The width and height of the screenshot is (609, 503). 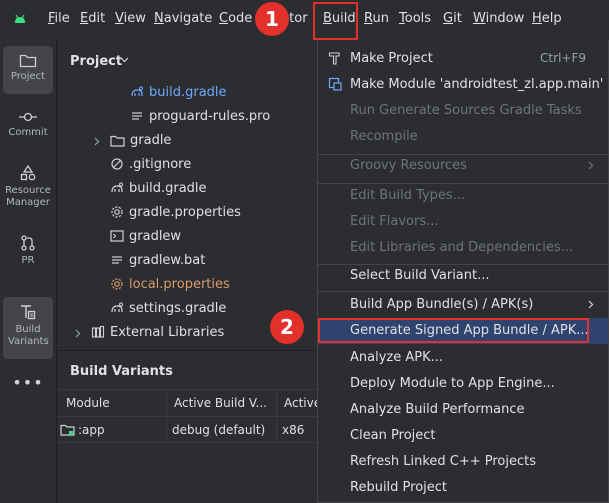 What do you see at coordinates (415, 18) in the screenshot?
I see `menu-tools: Tools` at bounding box center [415, 18].